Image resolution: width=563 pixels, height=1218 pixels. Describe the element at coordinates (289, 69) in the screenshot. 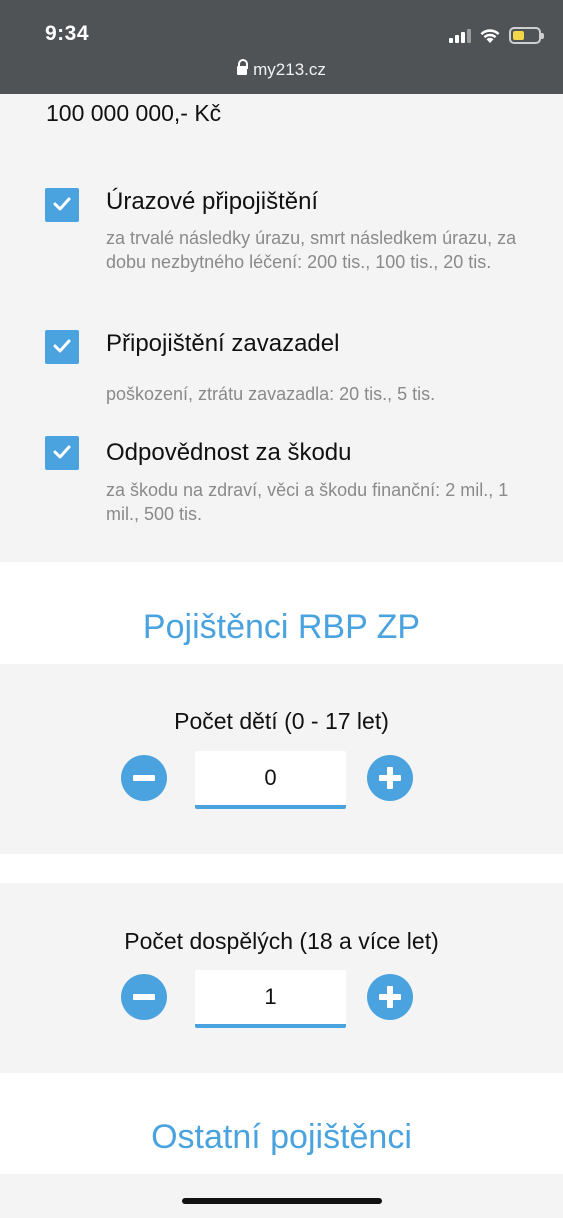

I see `url-text: my213.cz` at that location.